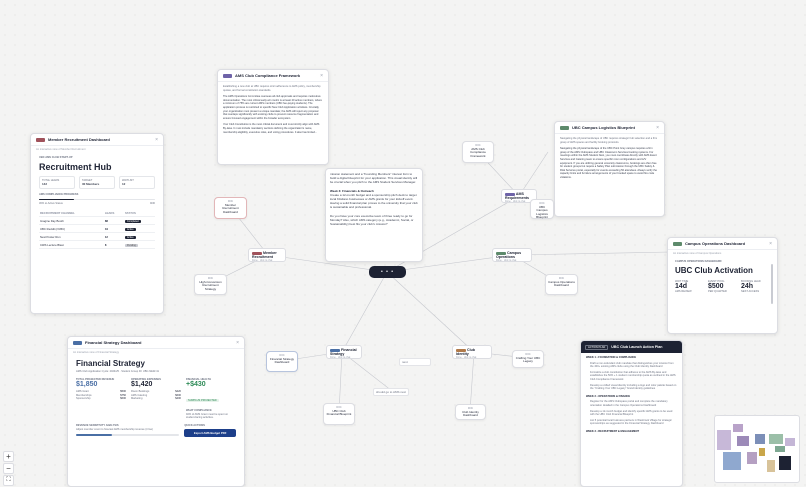  I want to click on node-label: AMS Club Compliance Framework, so click(478, 152).